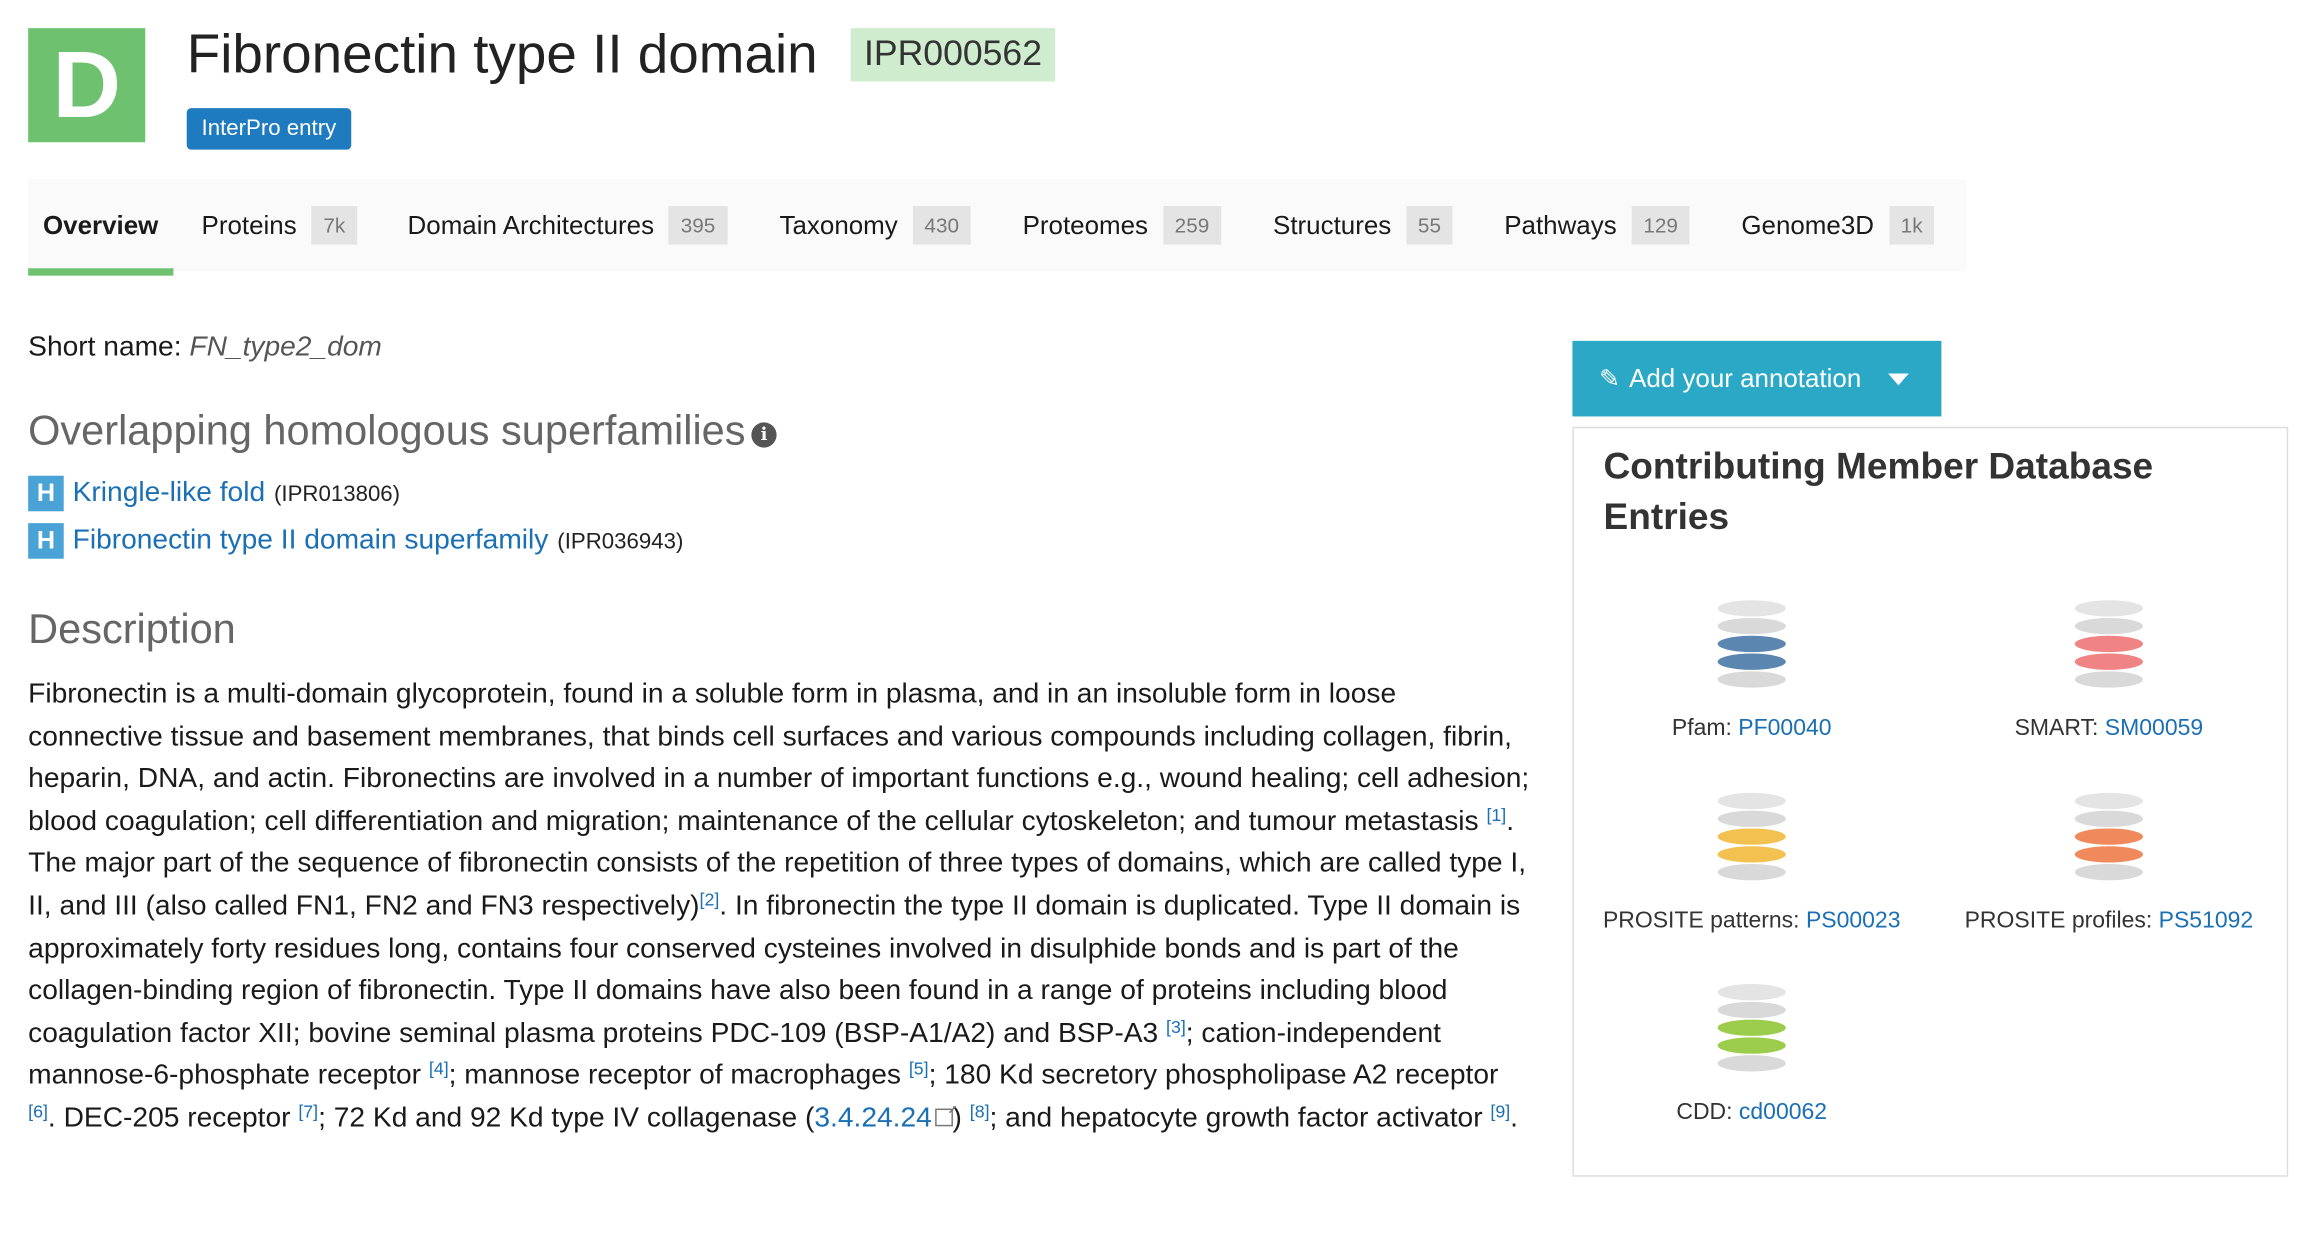  Describe the element at coordinates (980, 1111) in the screenshot. I see `reference-link: [8]` at that location.